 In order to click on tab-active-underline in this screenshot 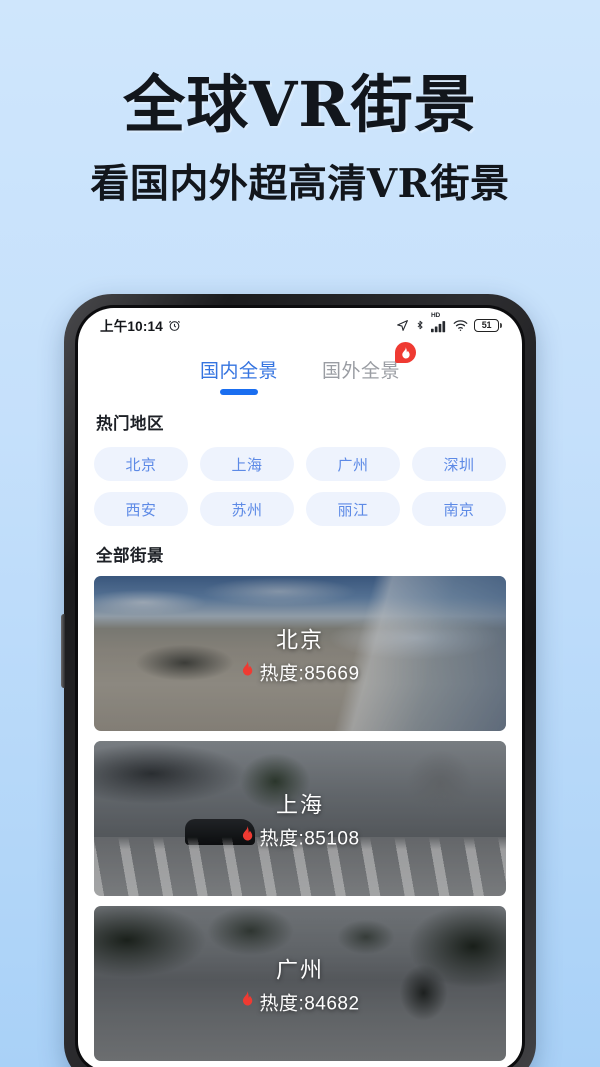, I will do `click(238, 392)`.